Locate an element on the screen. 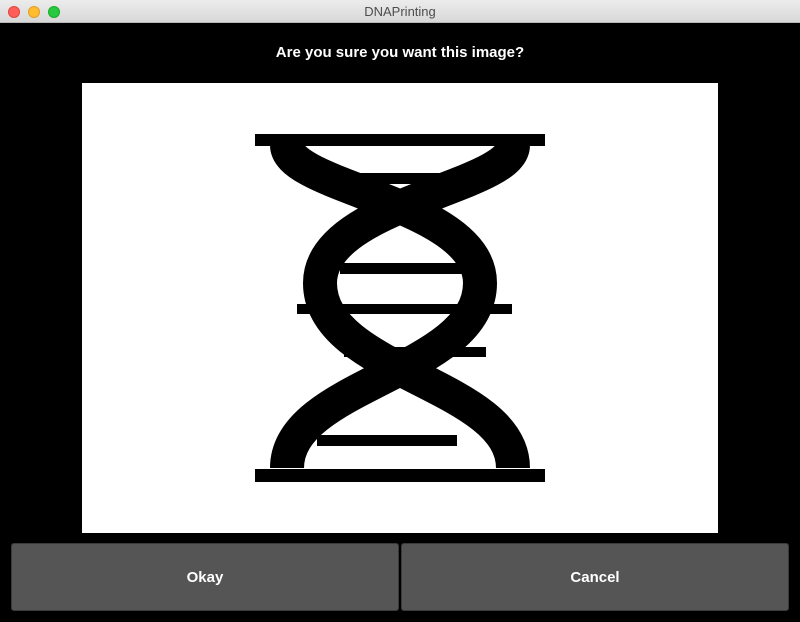  okay-button: Okay is located at coordinates (205, 577).